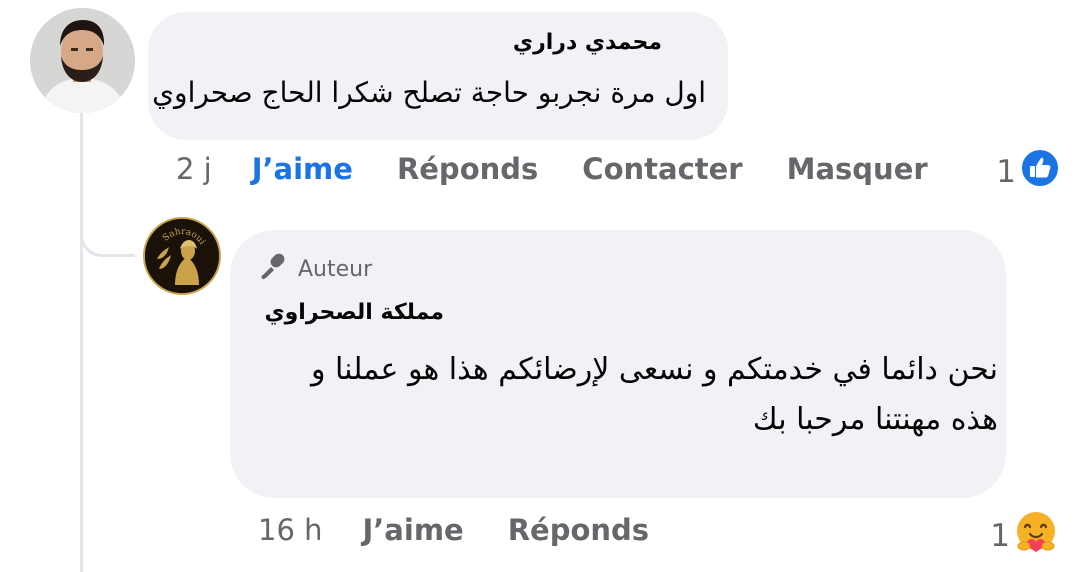 The width and height of the screenshot is (1080, 572). I want to click on contact-button: Contacter, so click(662, 169).